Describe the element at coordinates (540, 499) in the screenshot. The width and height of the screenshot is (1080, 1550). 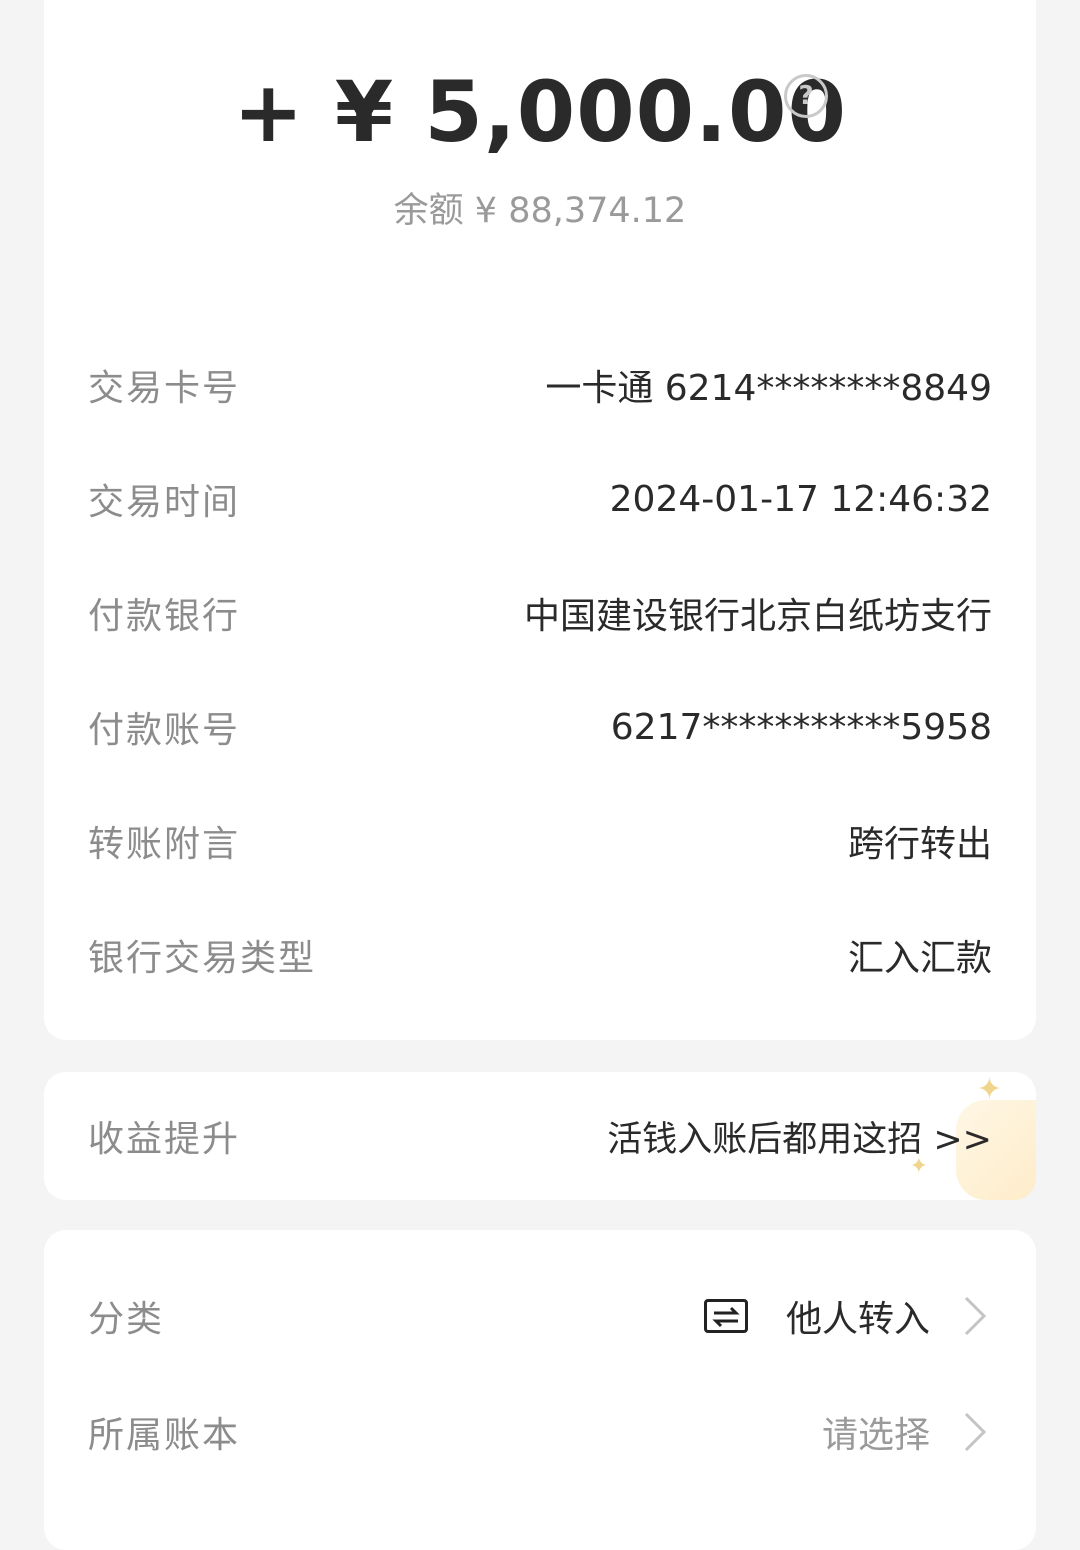
I see `detail-row-time: 交易时间 2024-01-17 12:46:32` at that location.